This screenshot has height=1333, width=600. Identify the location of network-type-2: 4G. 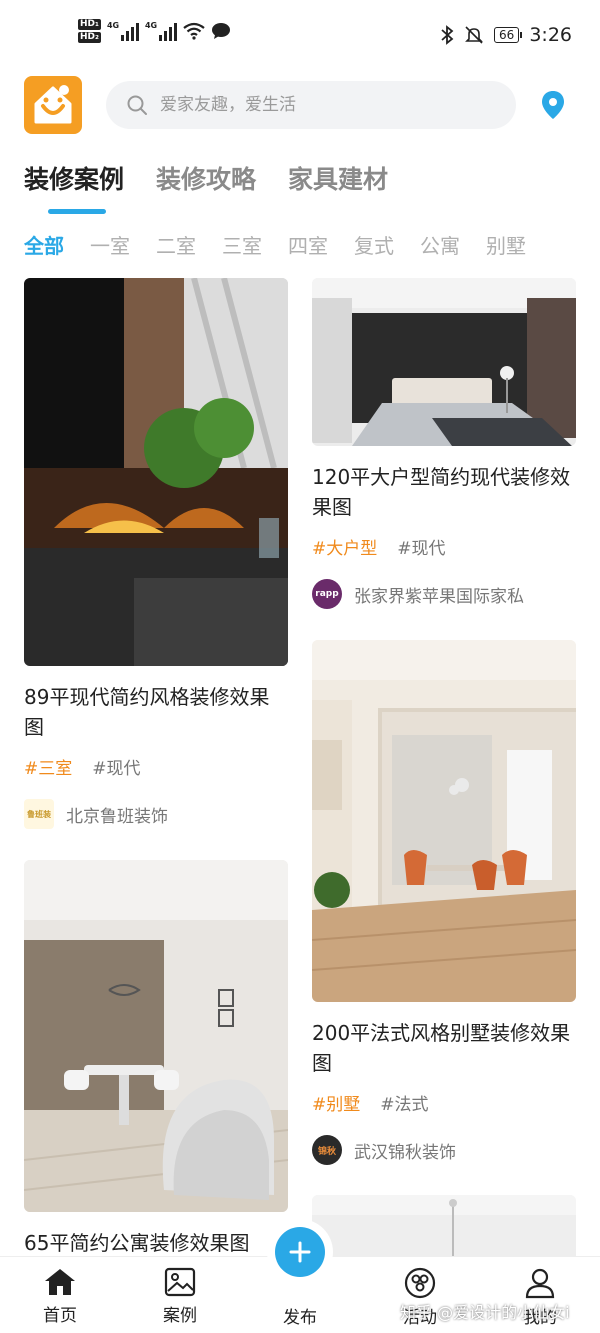
(151, 25).